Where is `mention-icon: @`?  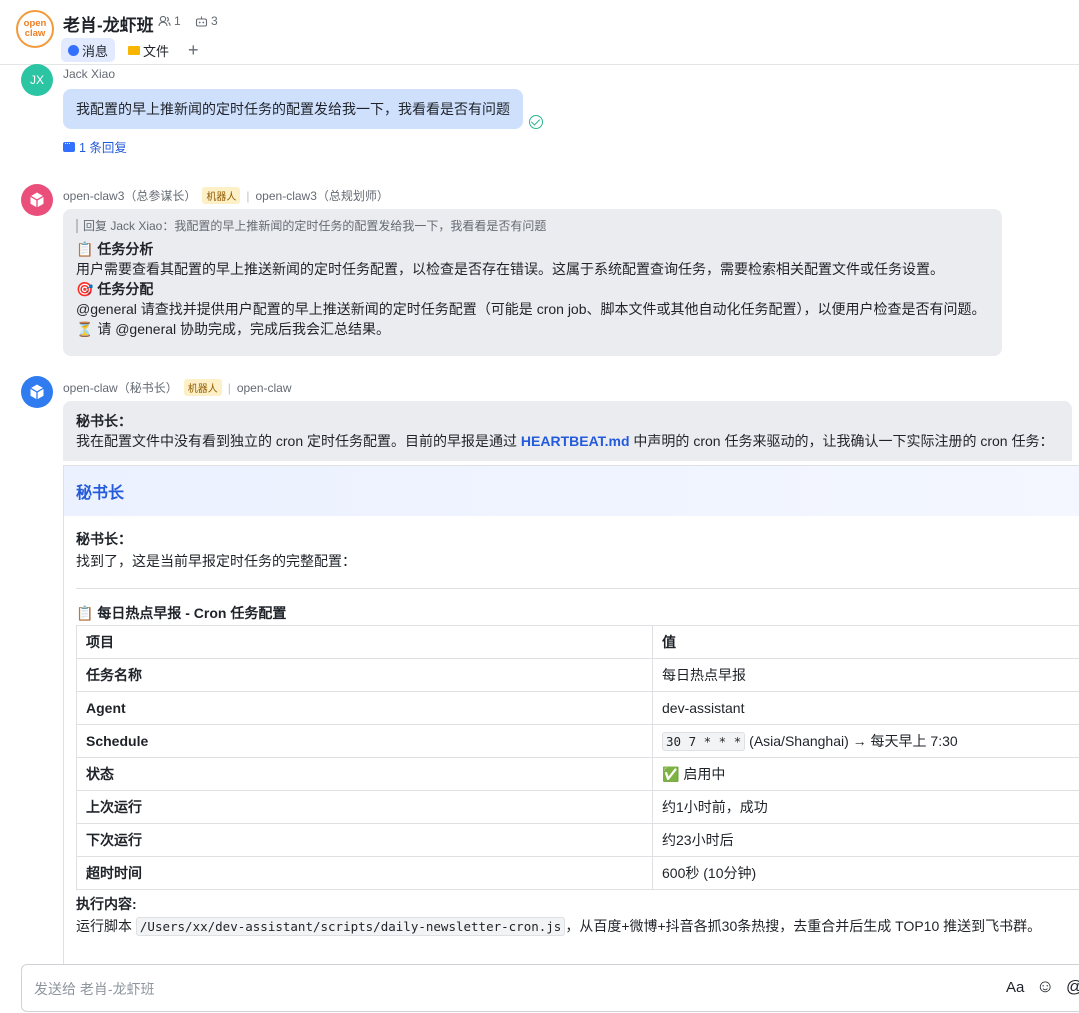 mention-icon: @ is located at coordinates (1072, 987).